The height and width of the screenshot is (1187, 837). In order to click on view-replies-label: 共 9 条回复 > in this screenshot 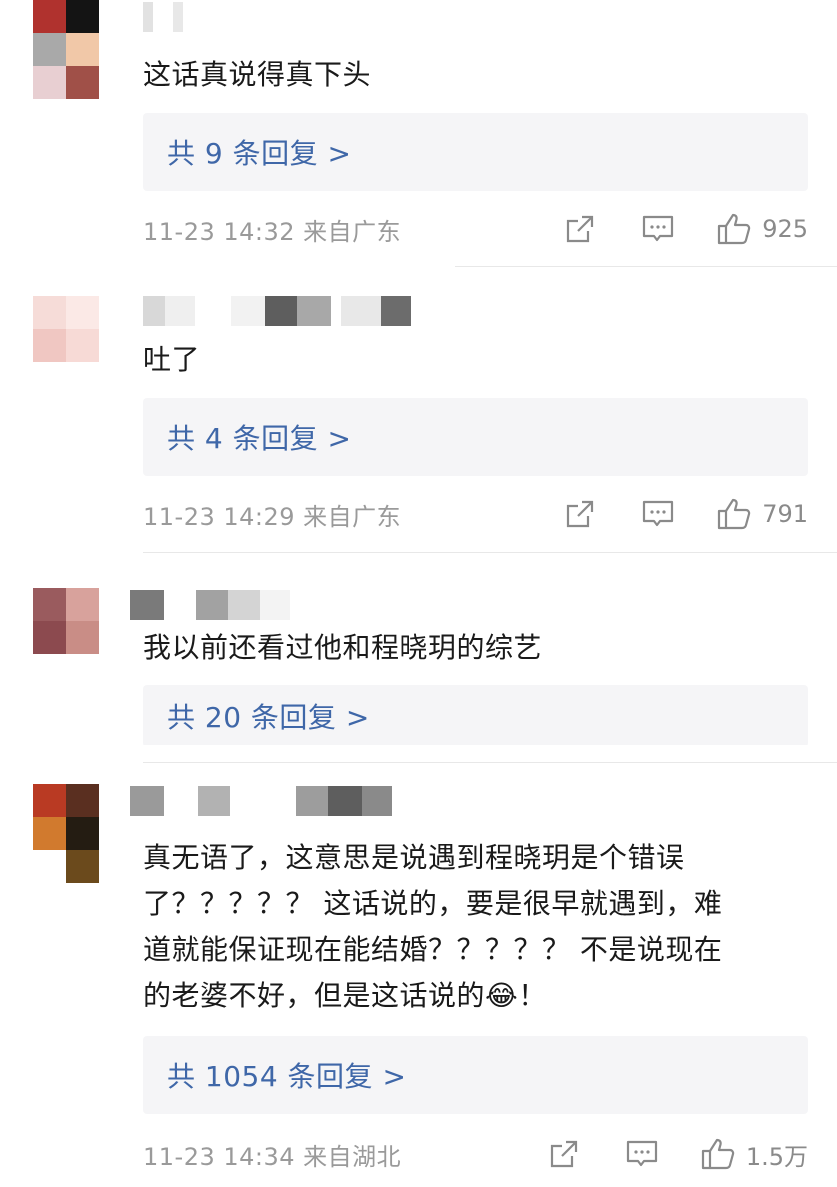, I will do `click(259, 153)`.